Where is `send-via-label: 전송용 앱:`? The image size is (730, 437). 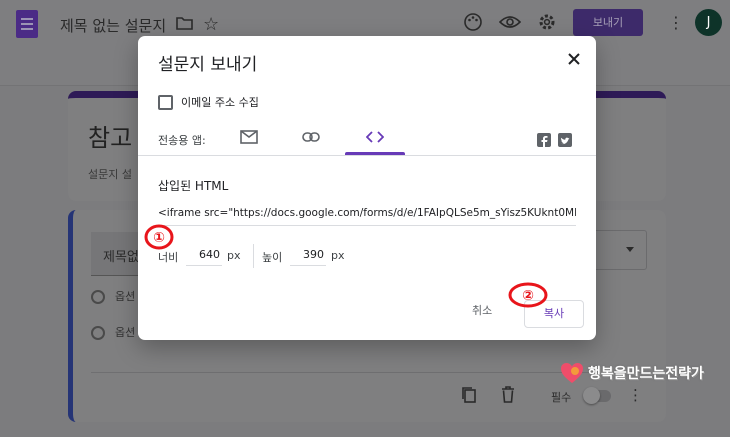 send-via-label: 전송용 앱: is located at coordinates (182, 140).